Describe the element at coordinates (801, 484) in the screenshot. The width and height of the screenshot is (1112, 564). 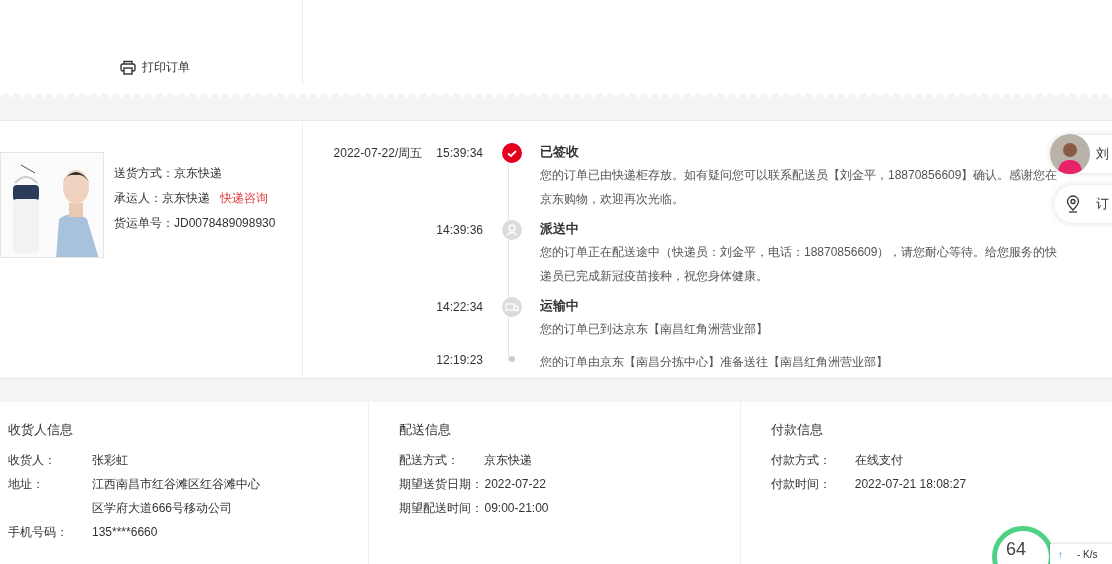
I see `info-label: 付款时间：` at that location.